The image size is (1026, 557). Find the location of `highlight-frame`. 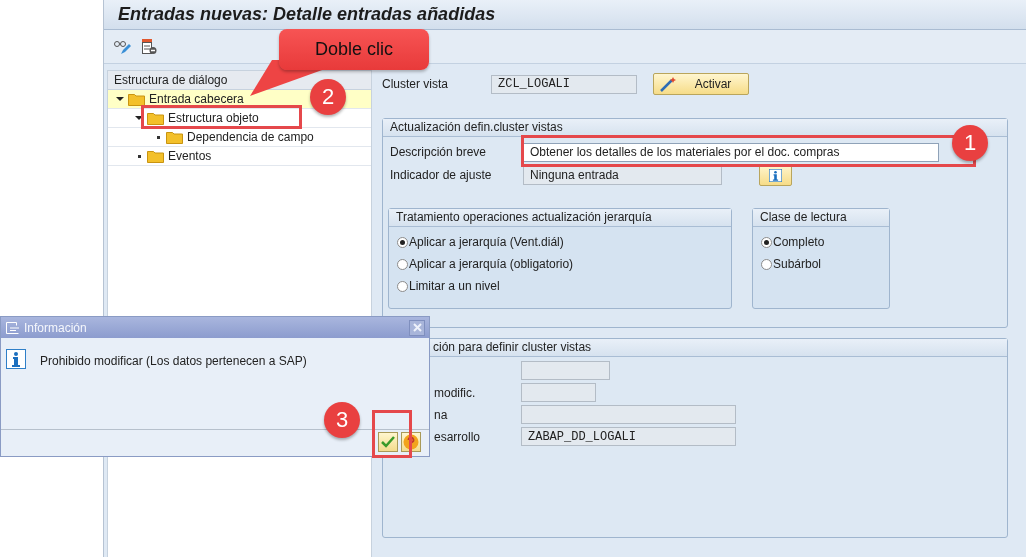

highlight-frame is located at coordinates (392, 434).